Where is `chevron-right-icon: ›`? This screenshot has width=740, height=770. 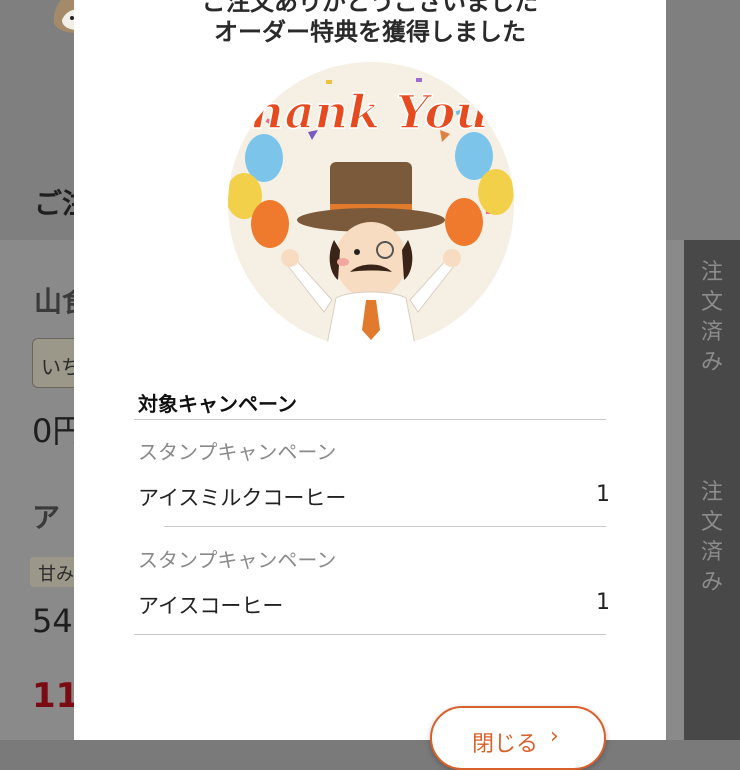
chevron-right-icon: › is located at coordinates (554, 736).